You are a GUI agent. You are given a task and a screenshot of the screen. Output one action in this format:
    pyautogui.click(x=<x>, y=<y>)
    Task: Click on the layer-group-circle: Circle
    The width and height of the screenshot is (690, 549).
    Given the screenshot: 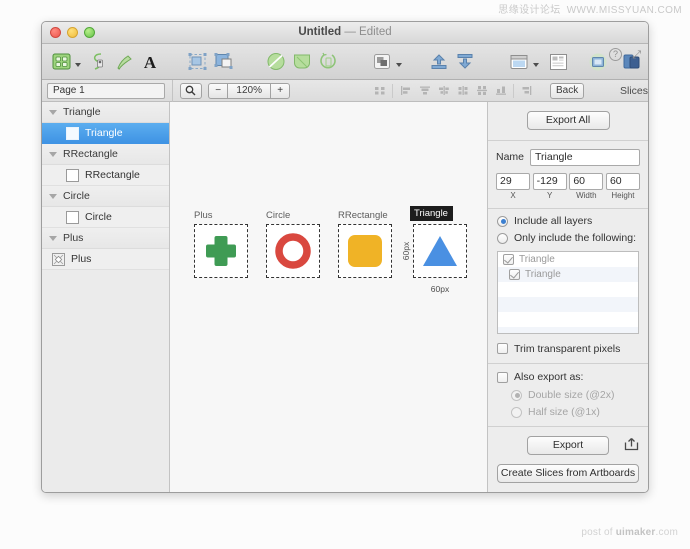 What is the action you would take?
    pyautogui.click(x=105, y=196)
    